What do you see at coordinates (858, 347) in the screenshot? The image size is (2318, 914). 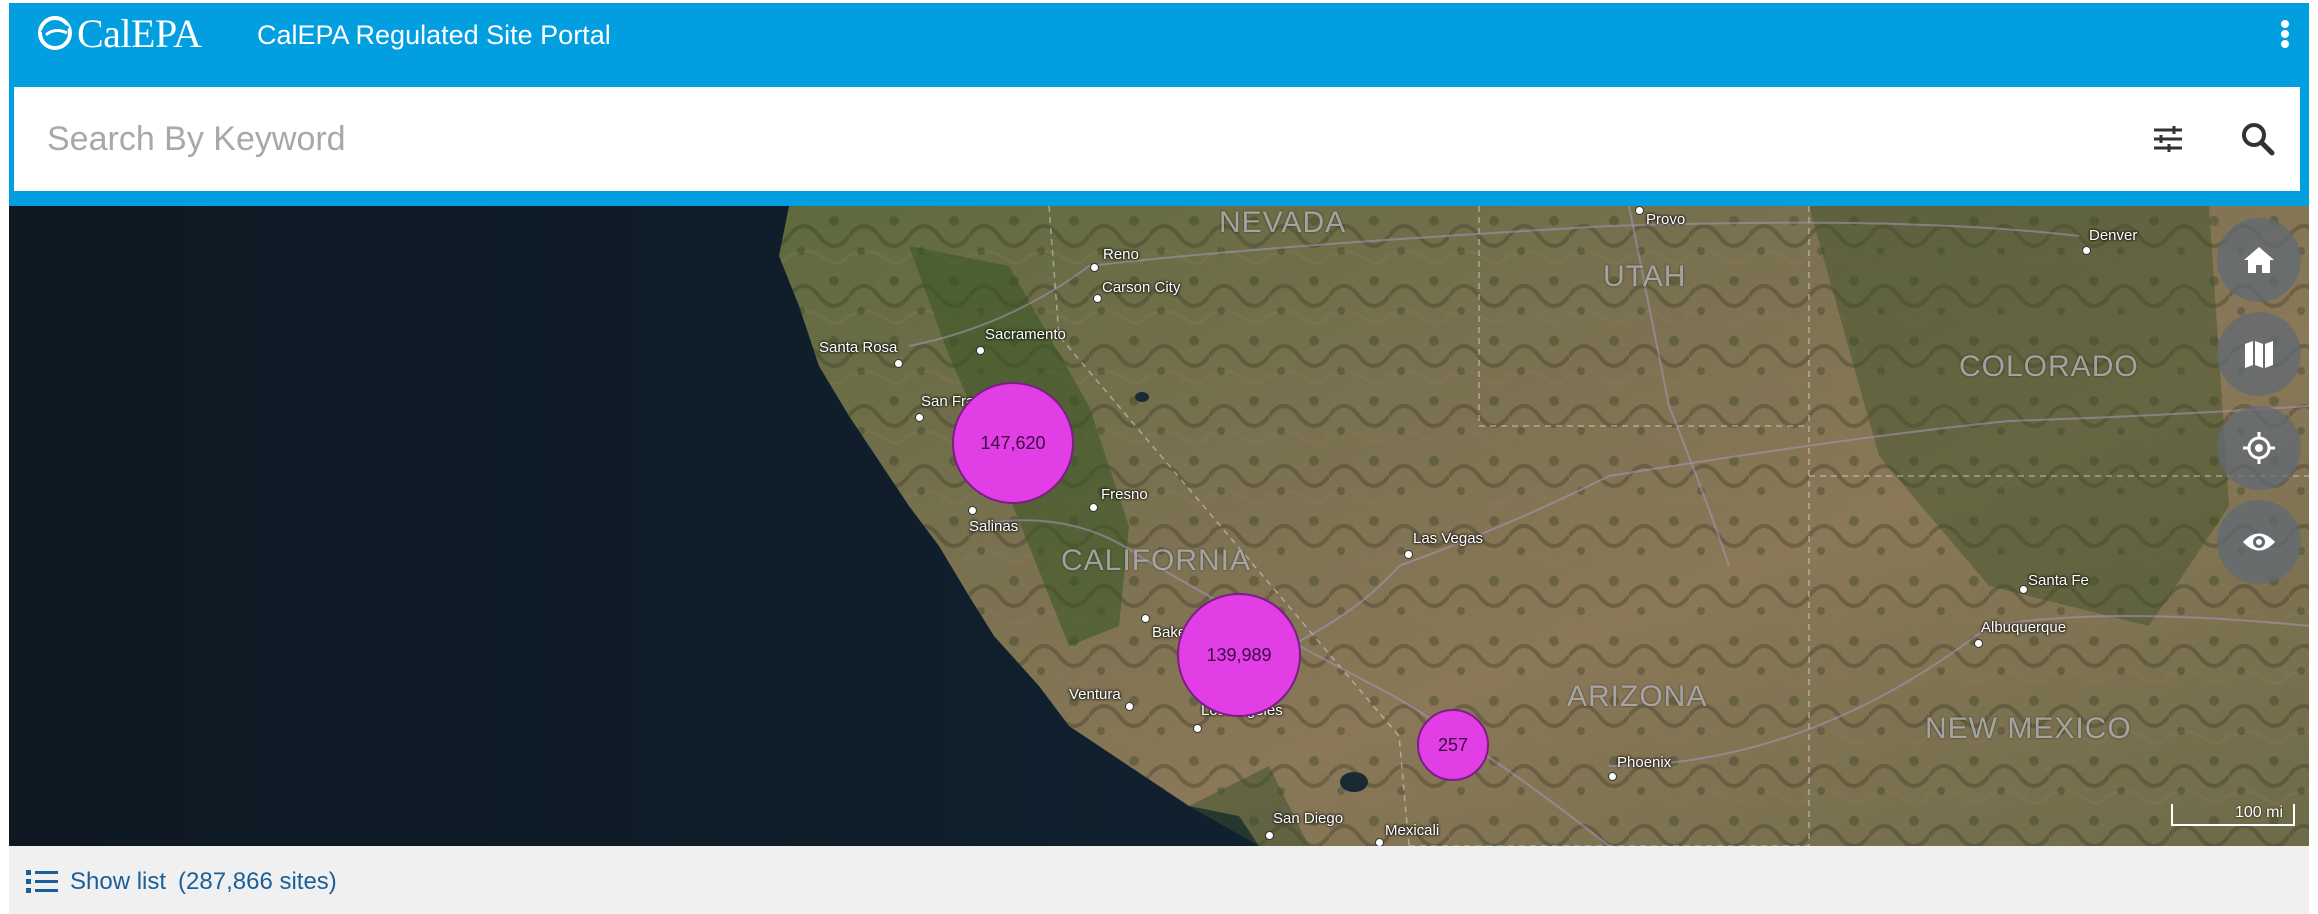 I see `city-label-santa-rosa: Santa Rosa` at bounding box center [858, 347].